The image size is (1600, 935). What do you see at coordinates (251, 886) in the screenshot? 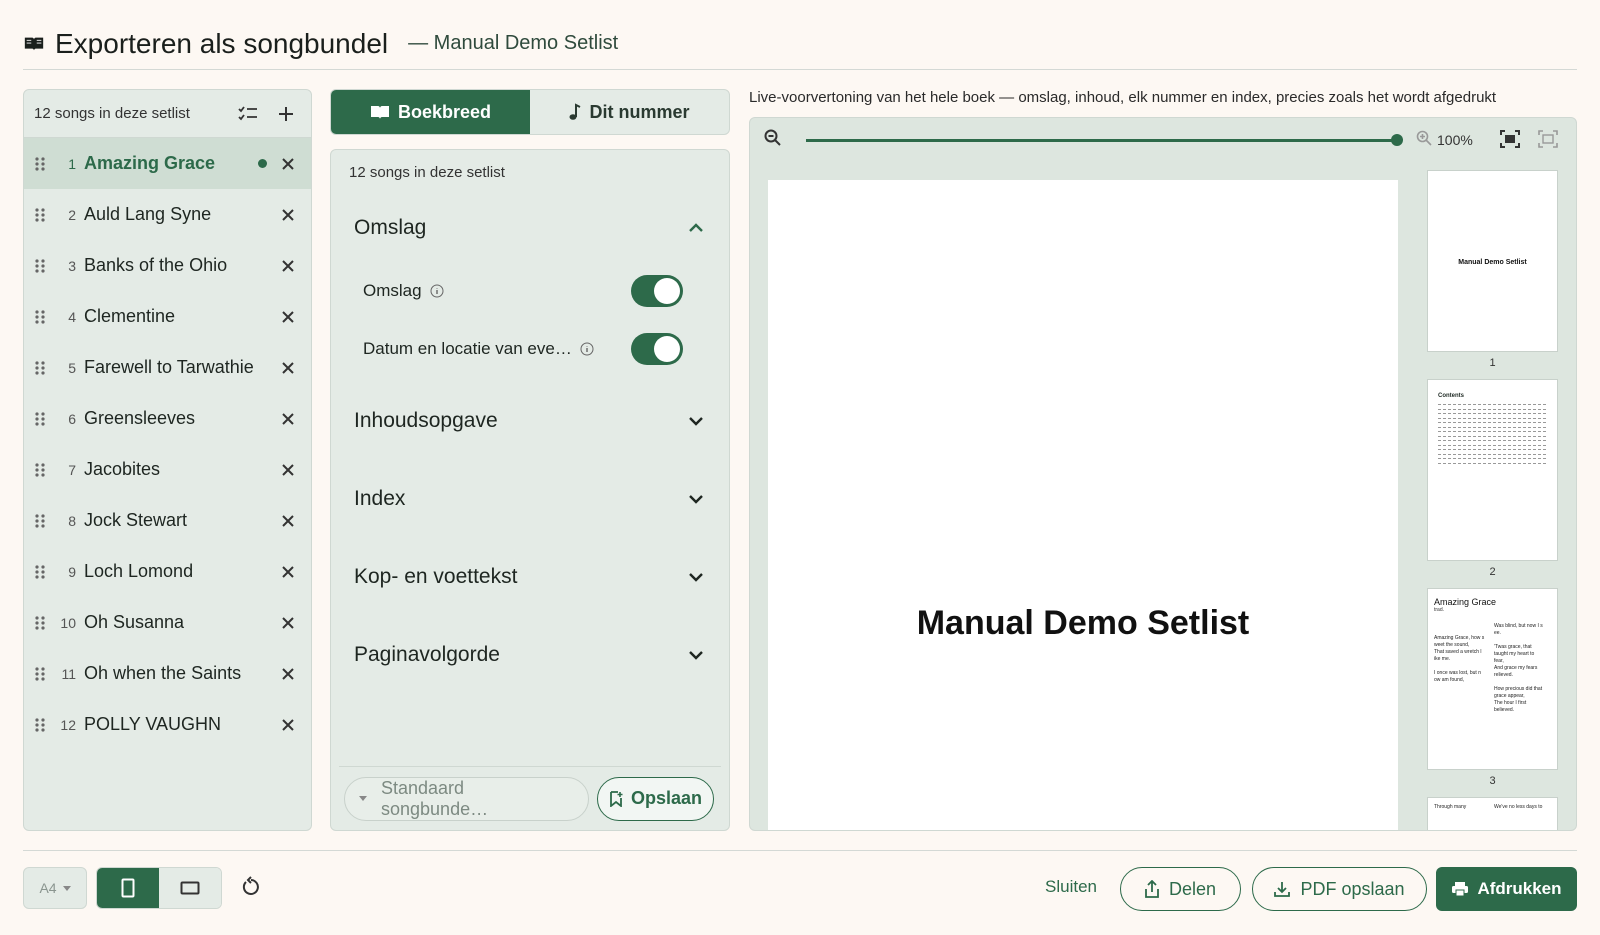
I see `reset-icon` at bounding box center [251, 886].